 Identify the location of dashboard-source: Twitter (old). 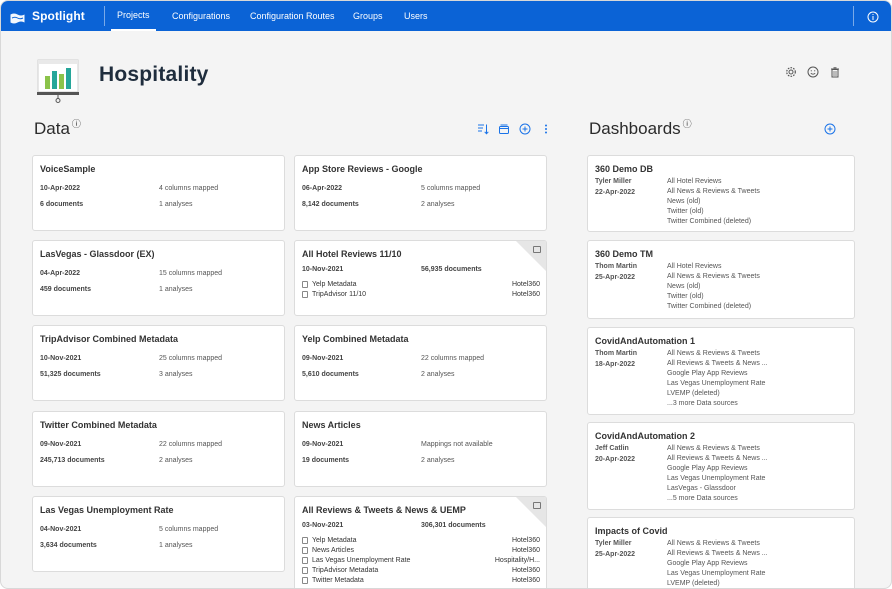
(685, 296).